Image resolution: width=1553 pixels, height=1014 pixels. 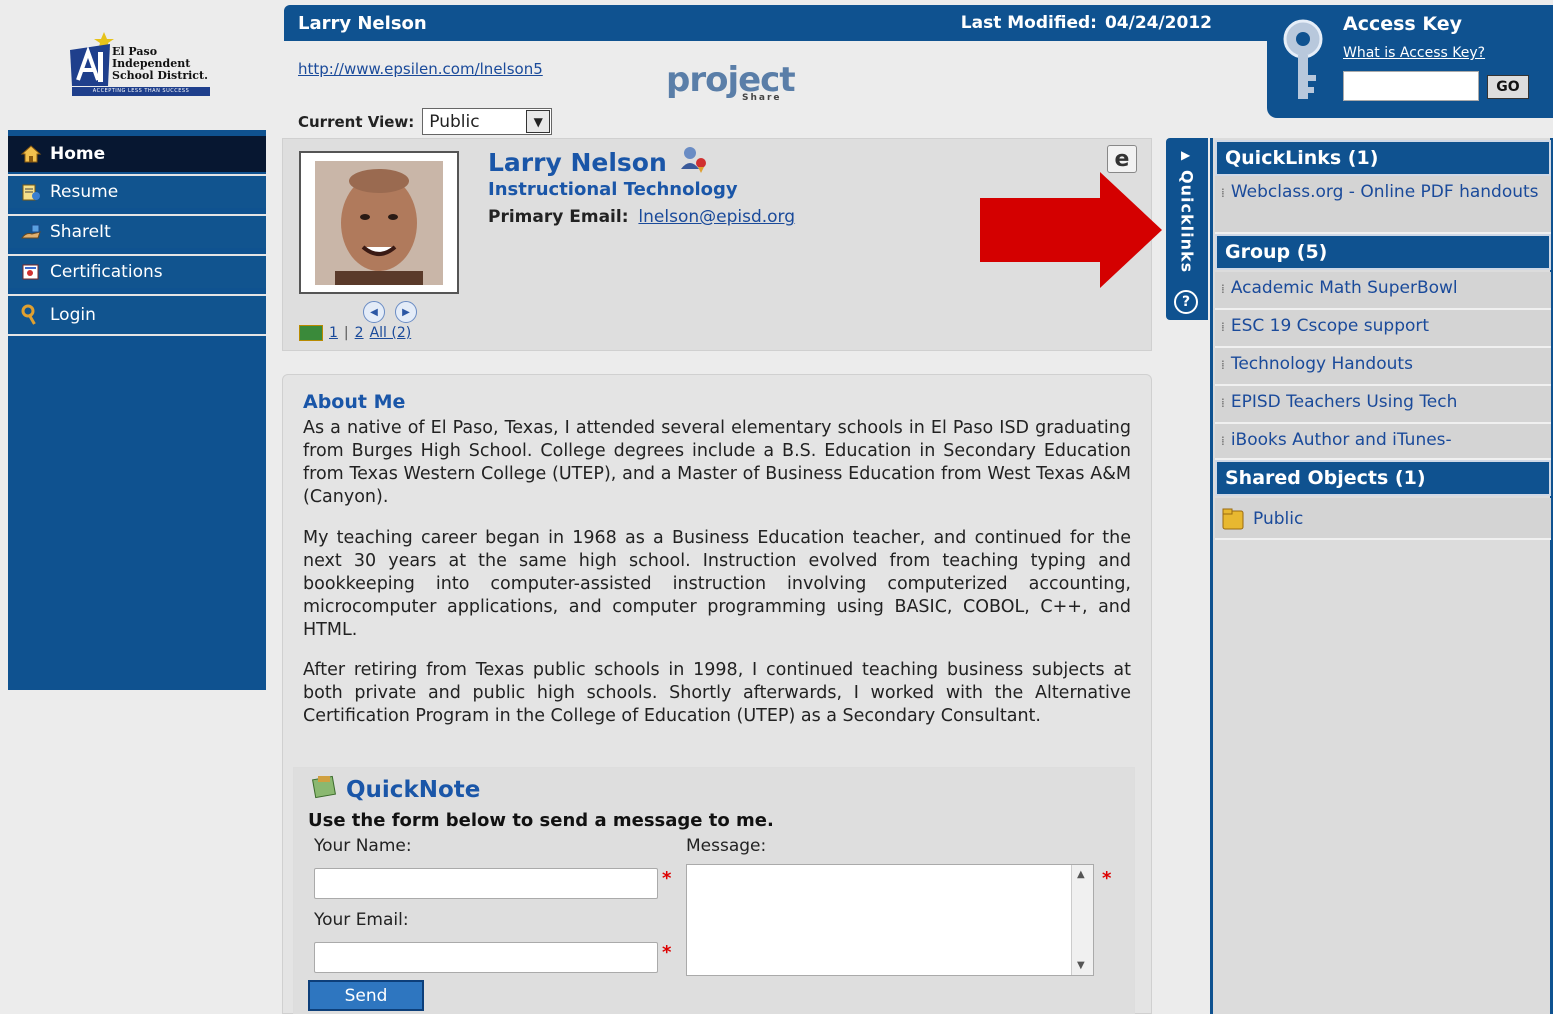 I want to click on share-icon, so click(x=31, y=232).